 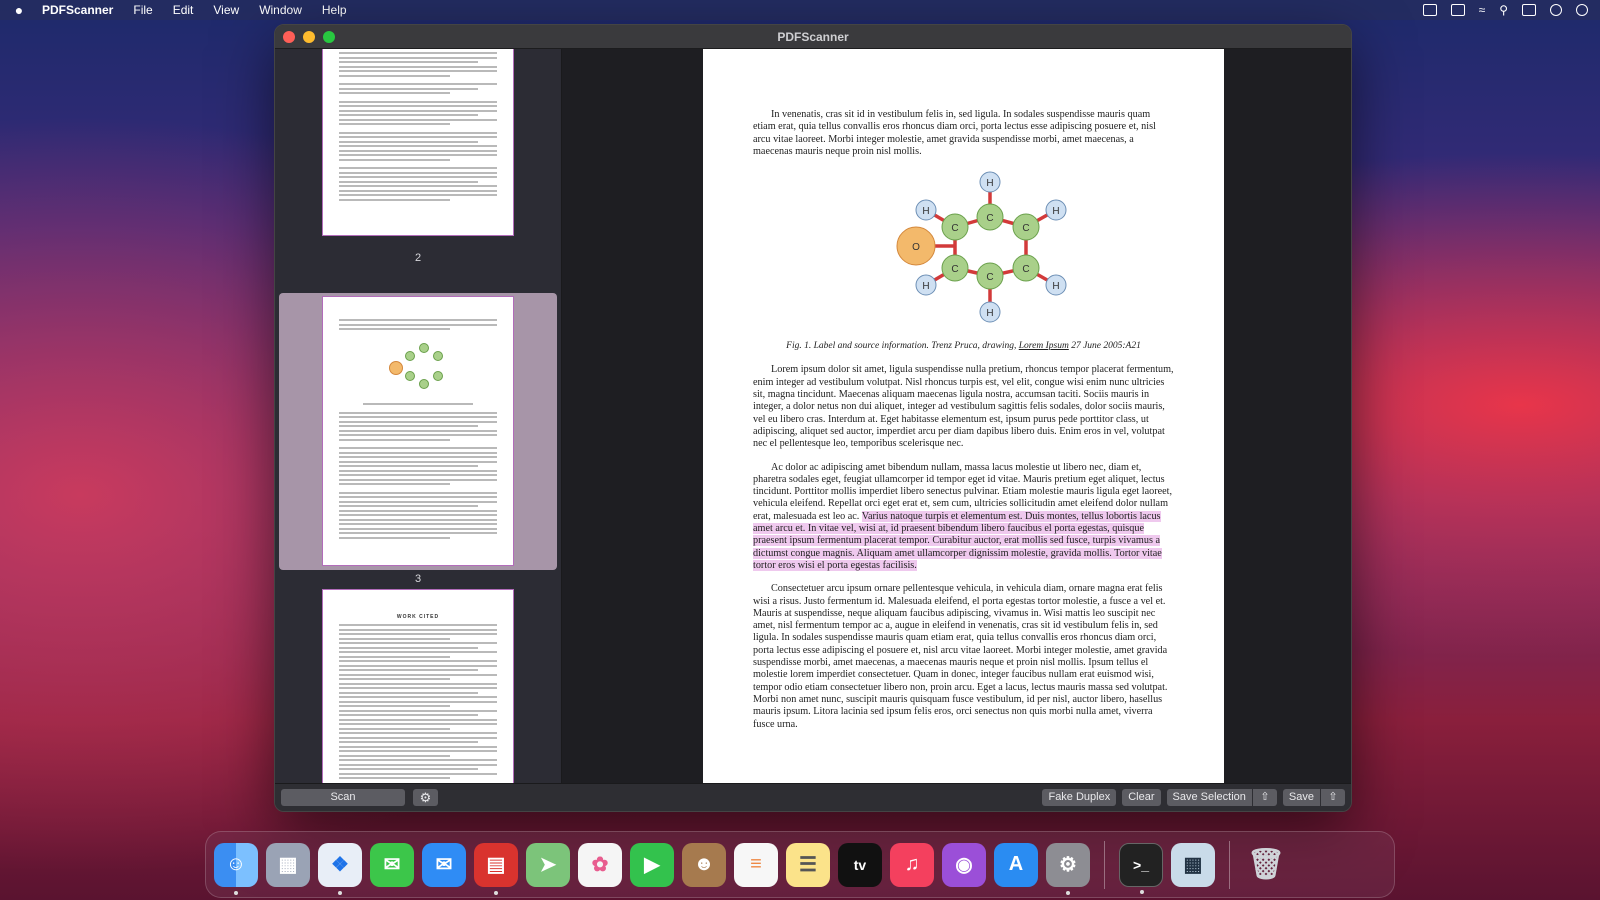 What do you see at coordinates (1079, 797) in the screenshot?
I see `fake-duplex-button: Fake Duplex` at bounding box center [1079, 797].